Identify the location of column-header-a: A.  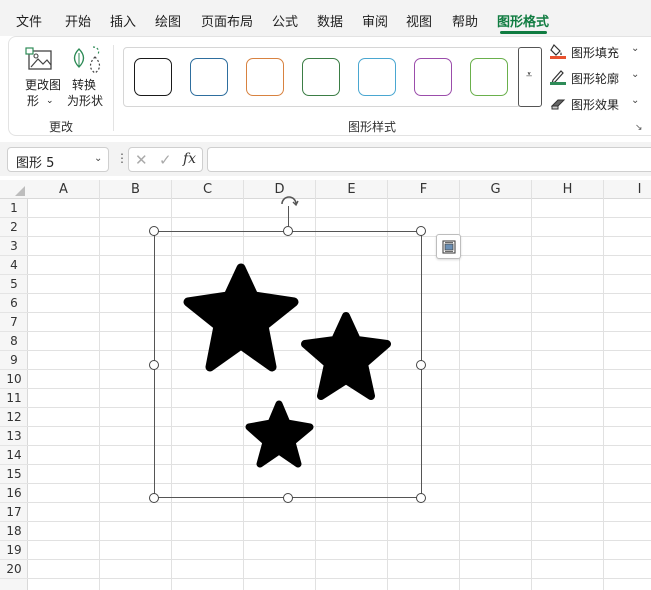
(64, 189).